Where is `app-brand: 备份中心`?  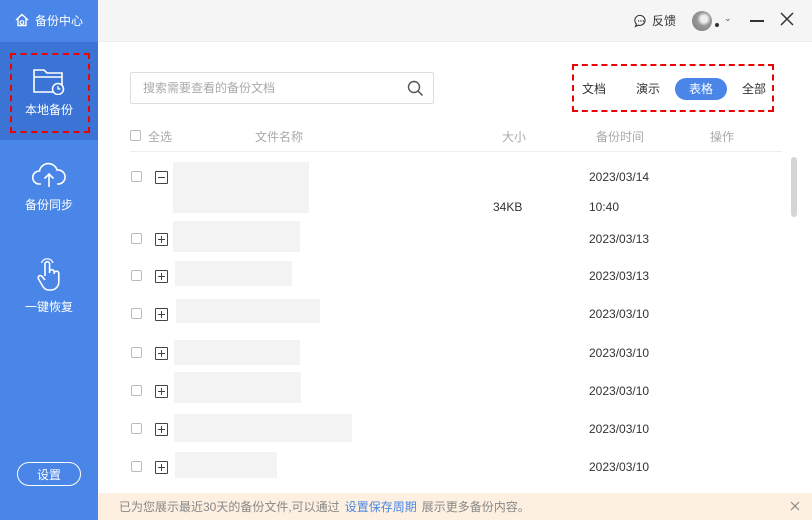
app-brand: 备份中心 is located at coordinates (49, 20).